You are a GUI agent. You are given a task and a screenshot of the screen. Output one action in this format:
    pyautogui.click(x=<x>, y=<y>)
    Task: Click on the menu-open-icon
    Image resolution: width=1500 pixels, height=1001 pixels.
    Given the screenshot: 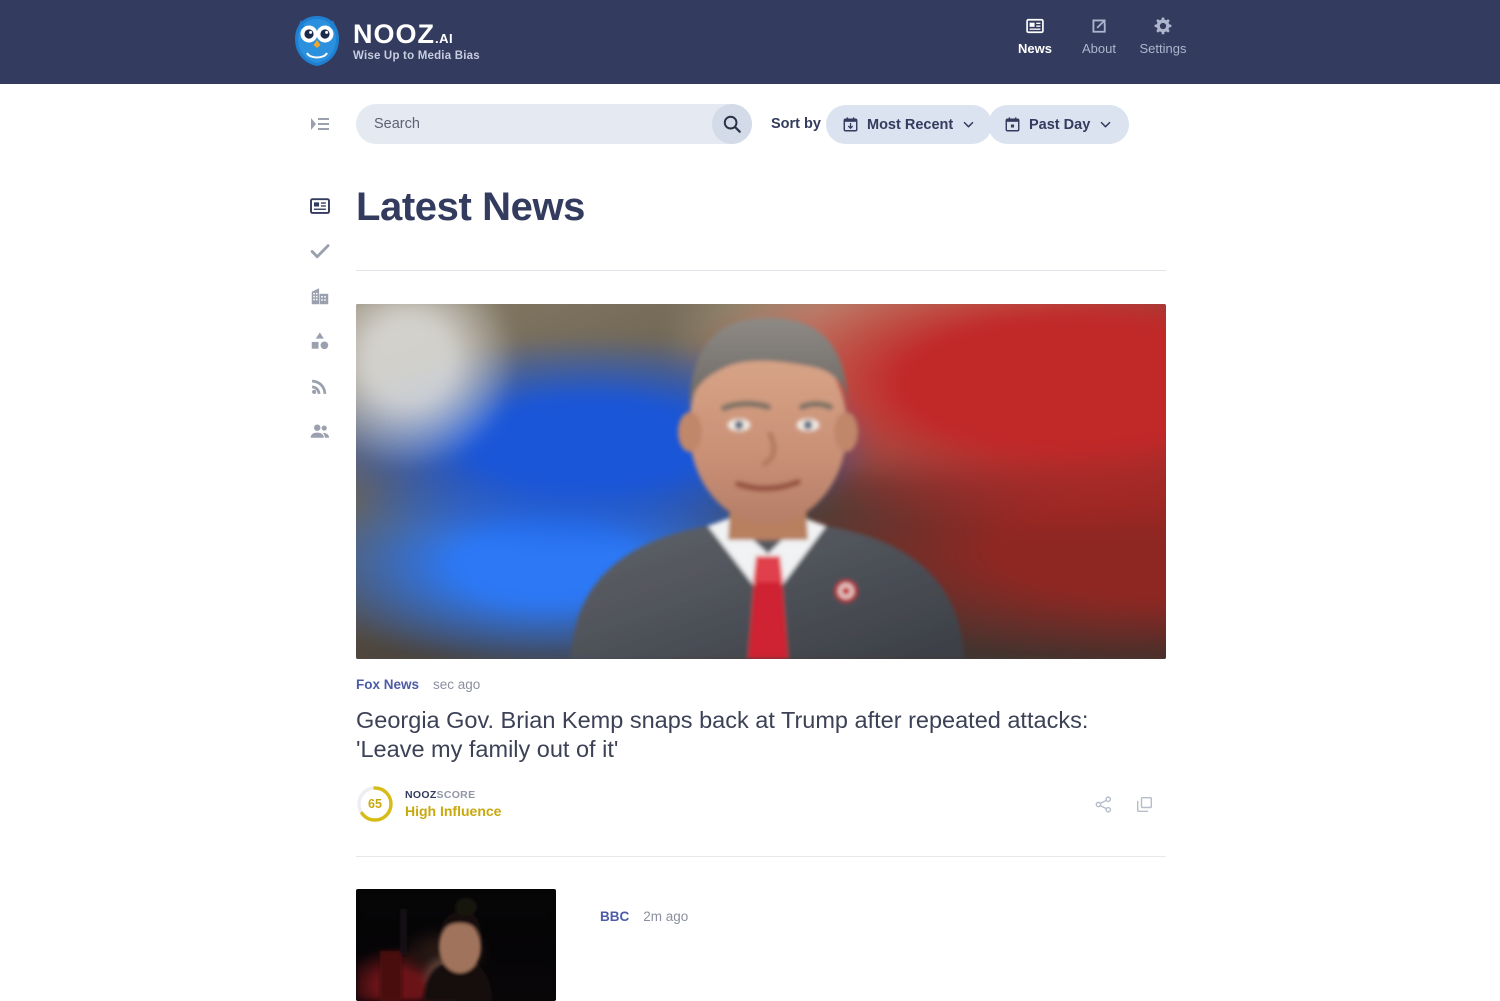 What is the action you would take?
    pyautogui.click(x=320, y=124)
    